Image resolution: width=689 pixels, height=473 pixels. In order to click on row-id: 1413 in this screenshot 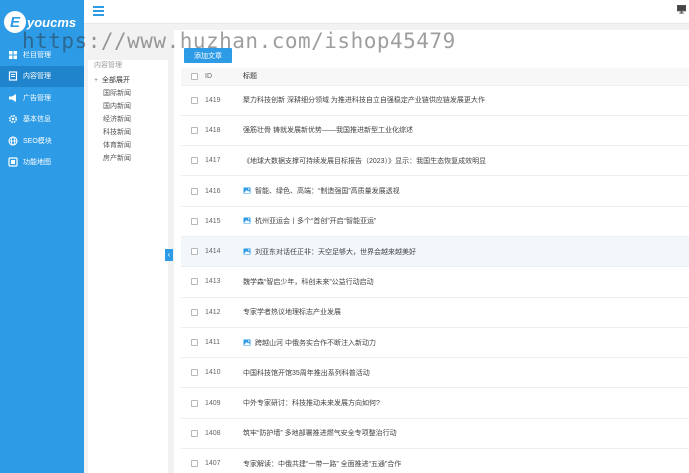, I will do `click(213, 282)`.